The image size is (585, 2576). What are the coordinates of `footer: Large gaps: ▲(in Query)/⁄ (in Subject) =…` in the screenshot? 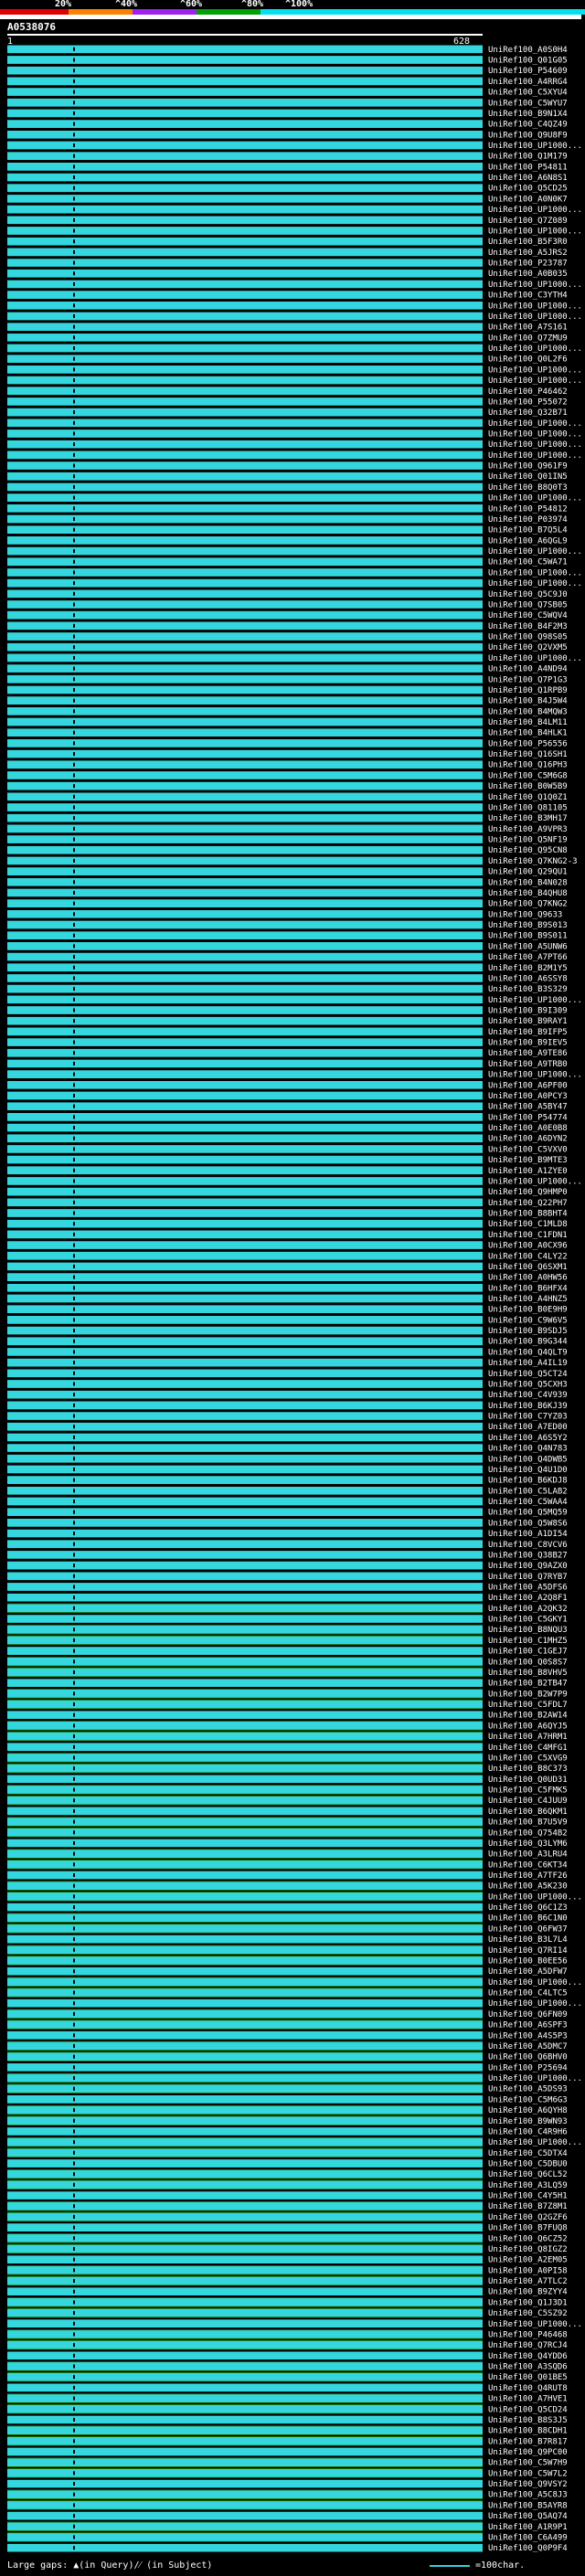 It's located at (293, 2566).